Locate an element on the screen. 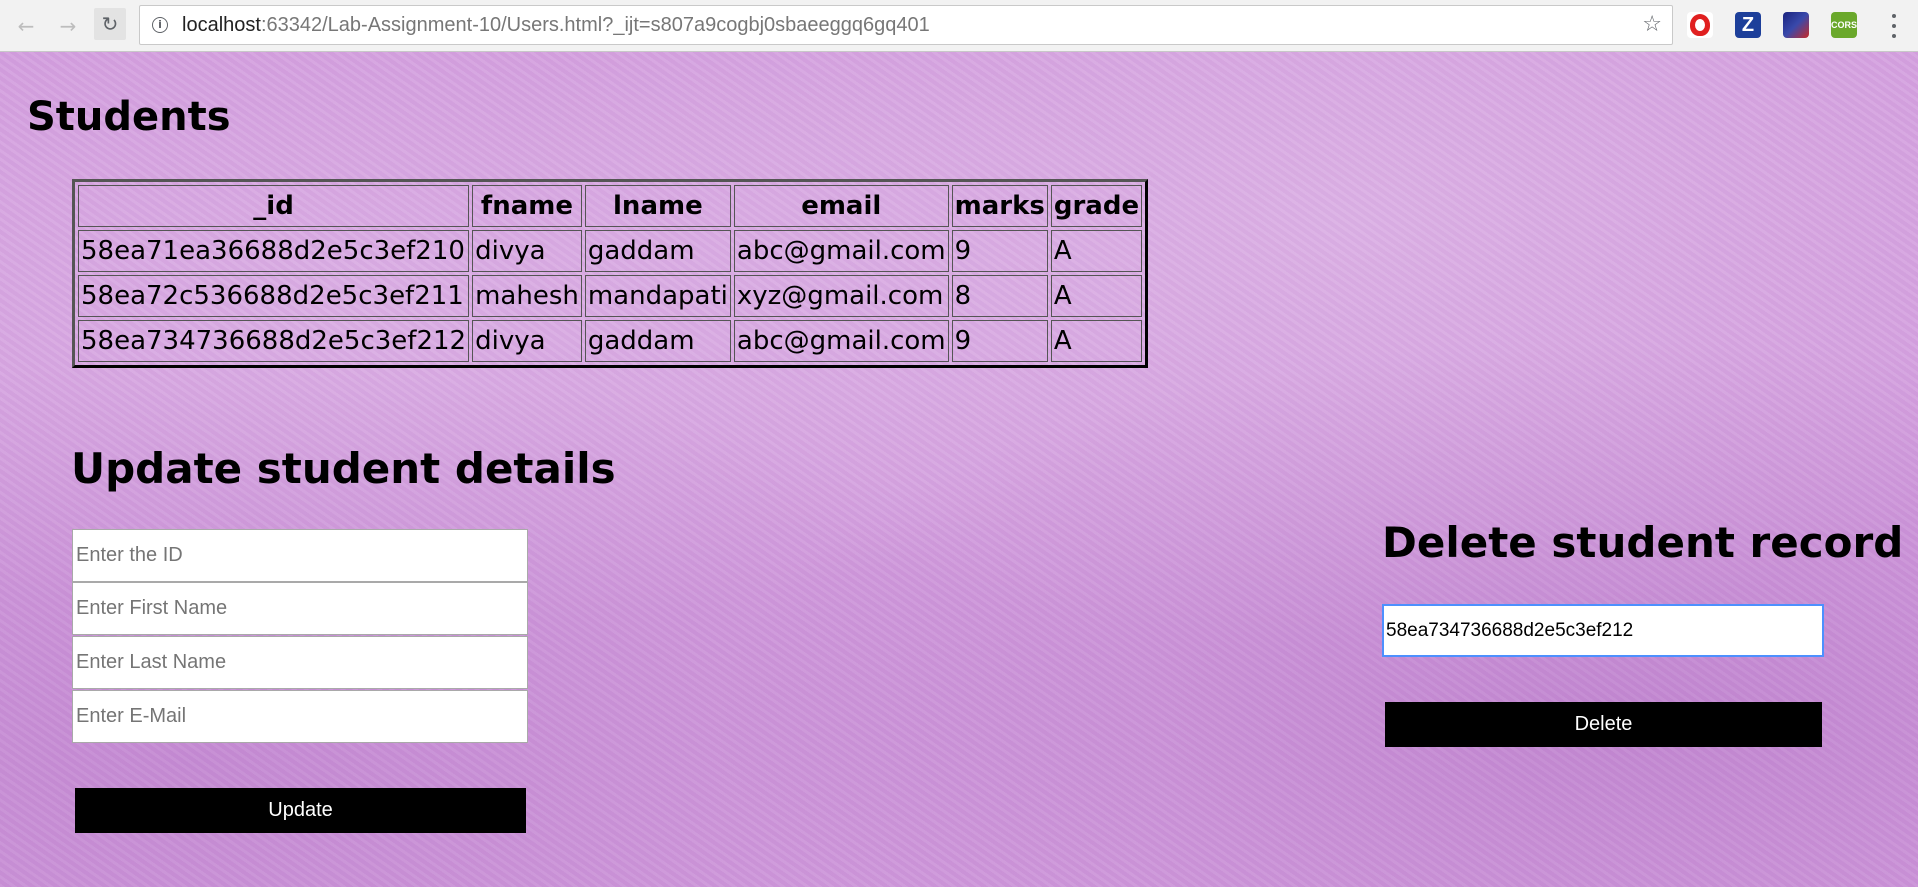  email-input is located at coordinates (300, 716).